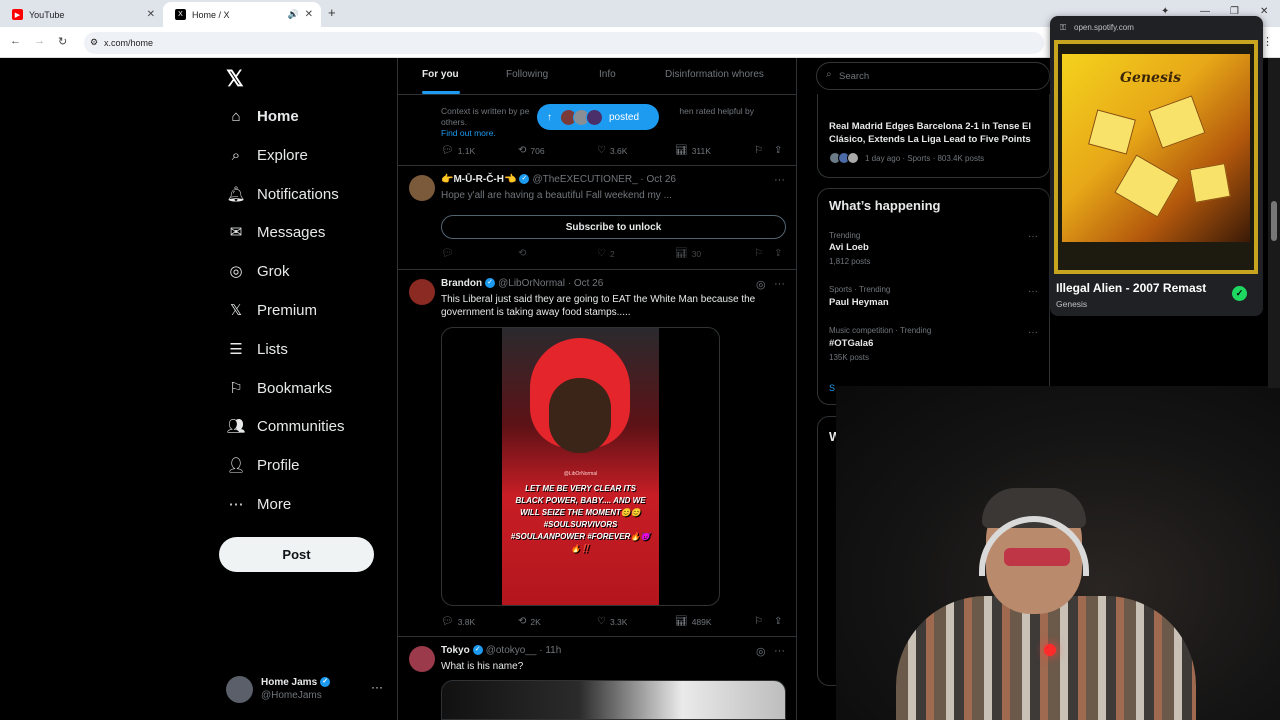  What do you see at coordinates (262, 465) in the screenshot?
I see `sidebar-item-profile: 👤︎ Profile` at bounding box center [262, 465].